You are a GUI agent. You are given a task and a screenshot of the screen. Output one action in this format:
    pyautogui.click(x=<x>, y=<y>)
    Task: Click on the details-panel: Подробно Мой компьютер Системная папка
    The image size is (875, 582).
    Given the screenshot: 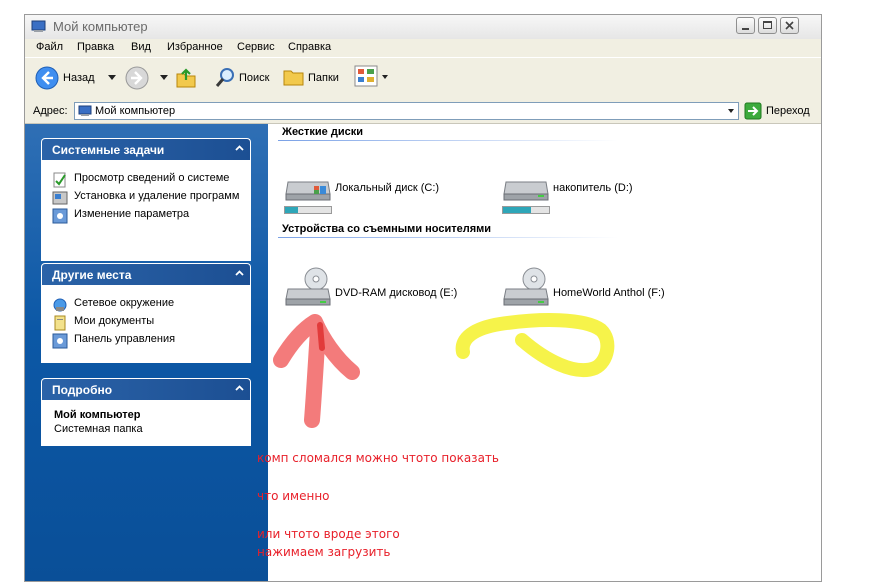 What is the action you would take?
    pyautogui.click(x=146, y=412)
    